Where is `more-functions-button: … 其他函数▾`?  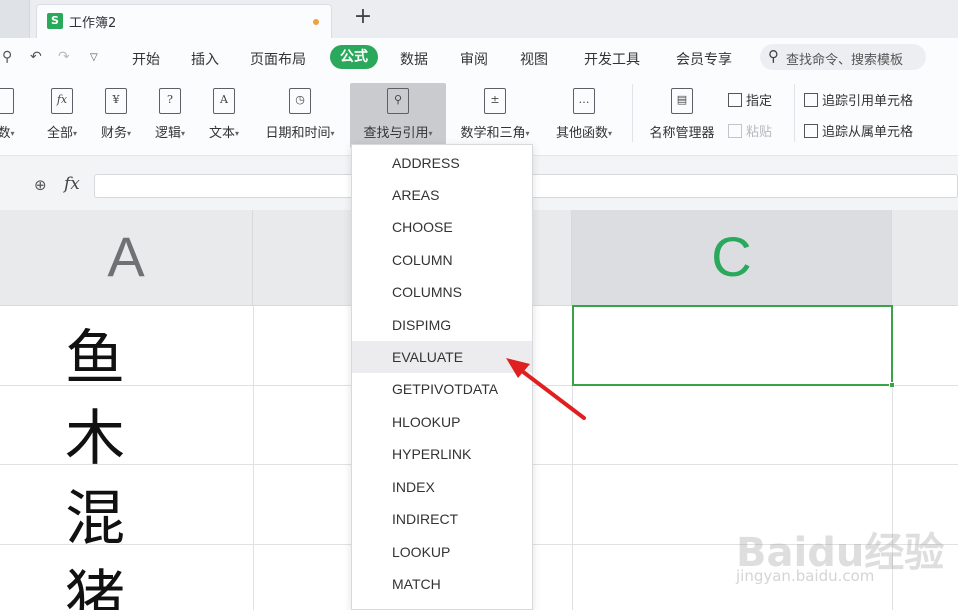 more-functions-button: … 其他函数▾ is located at coordinates (584, 112).